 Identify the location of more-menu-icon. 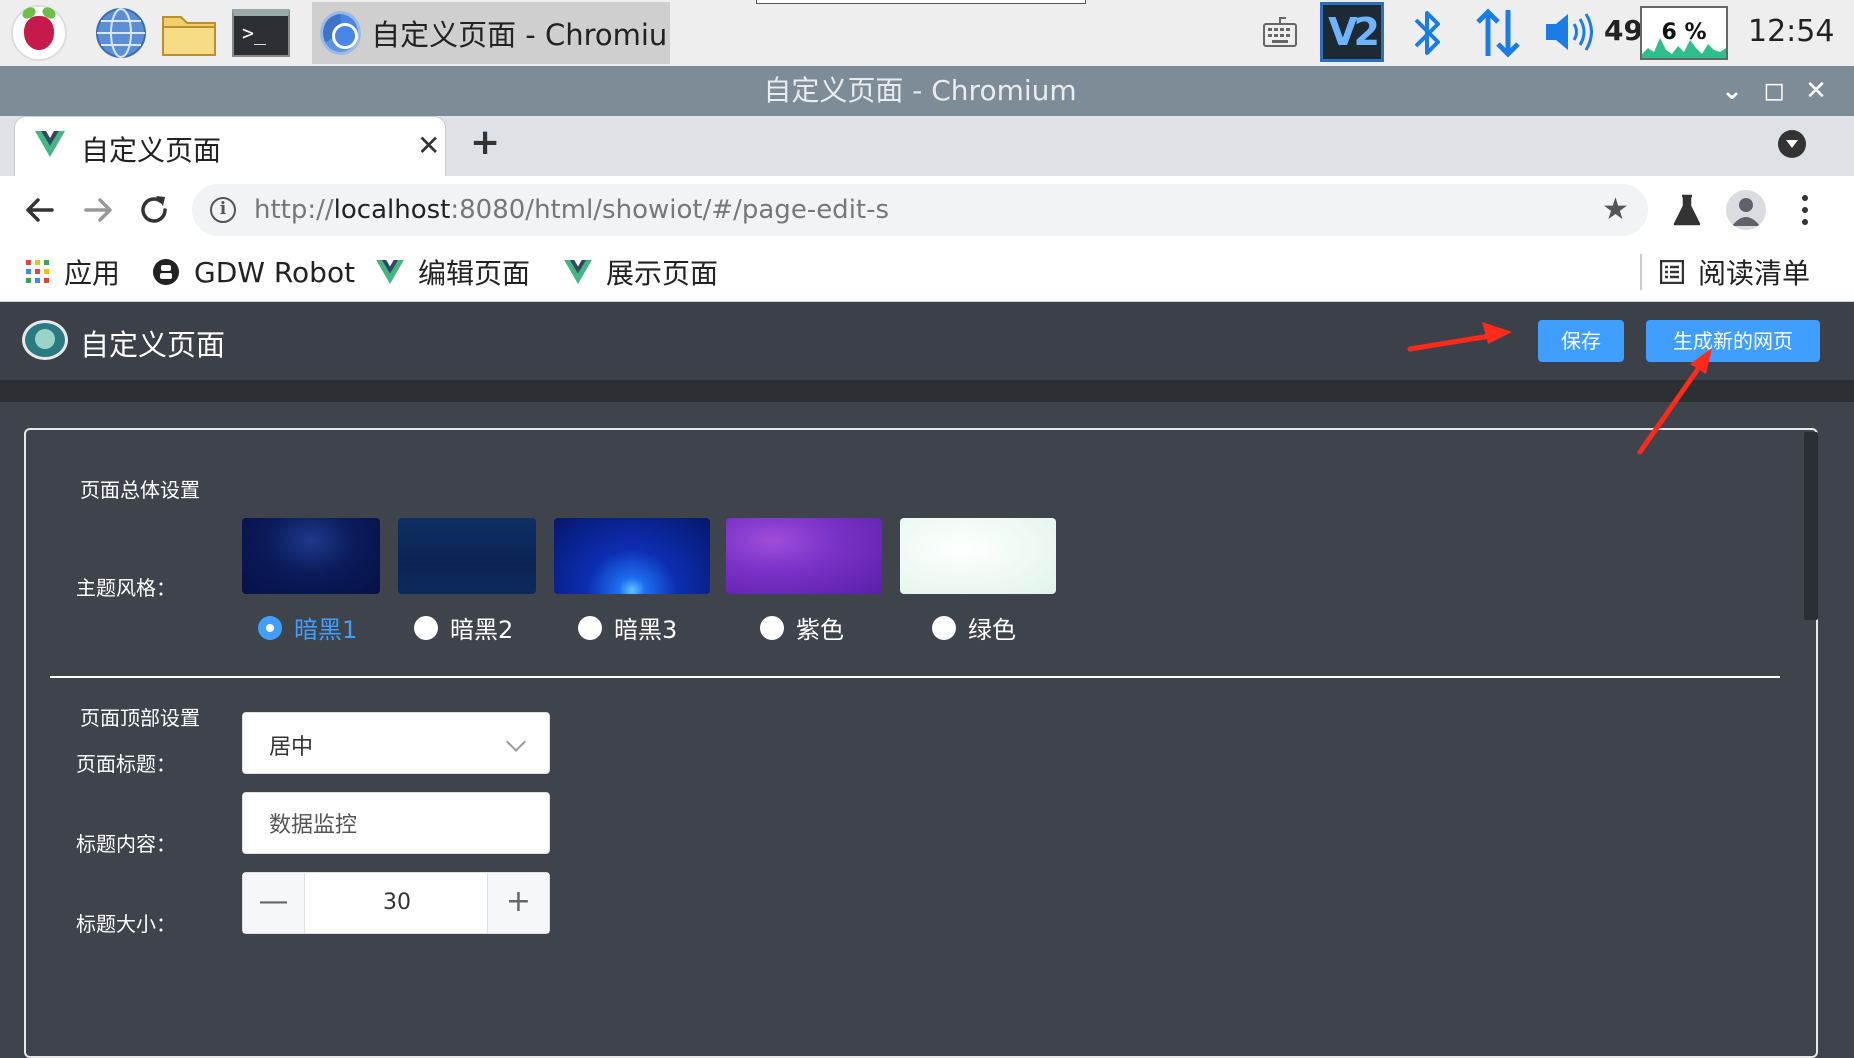
(1805, 210).